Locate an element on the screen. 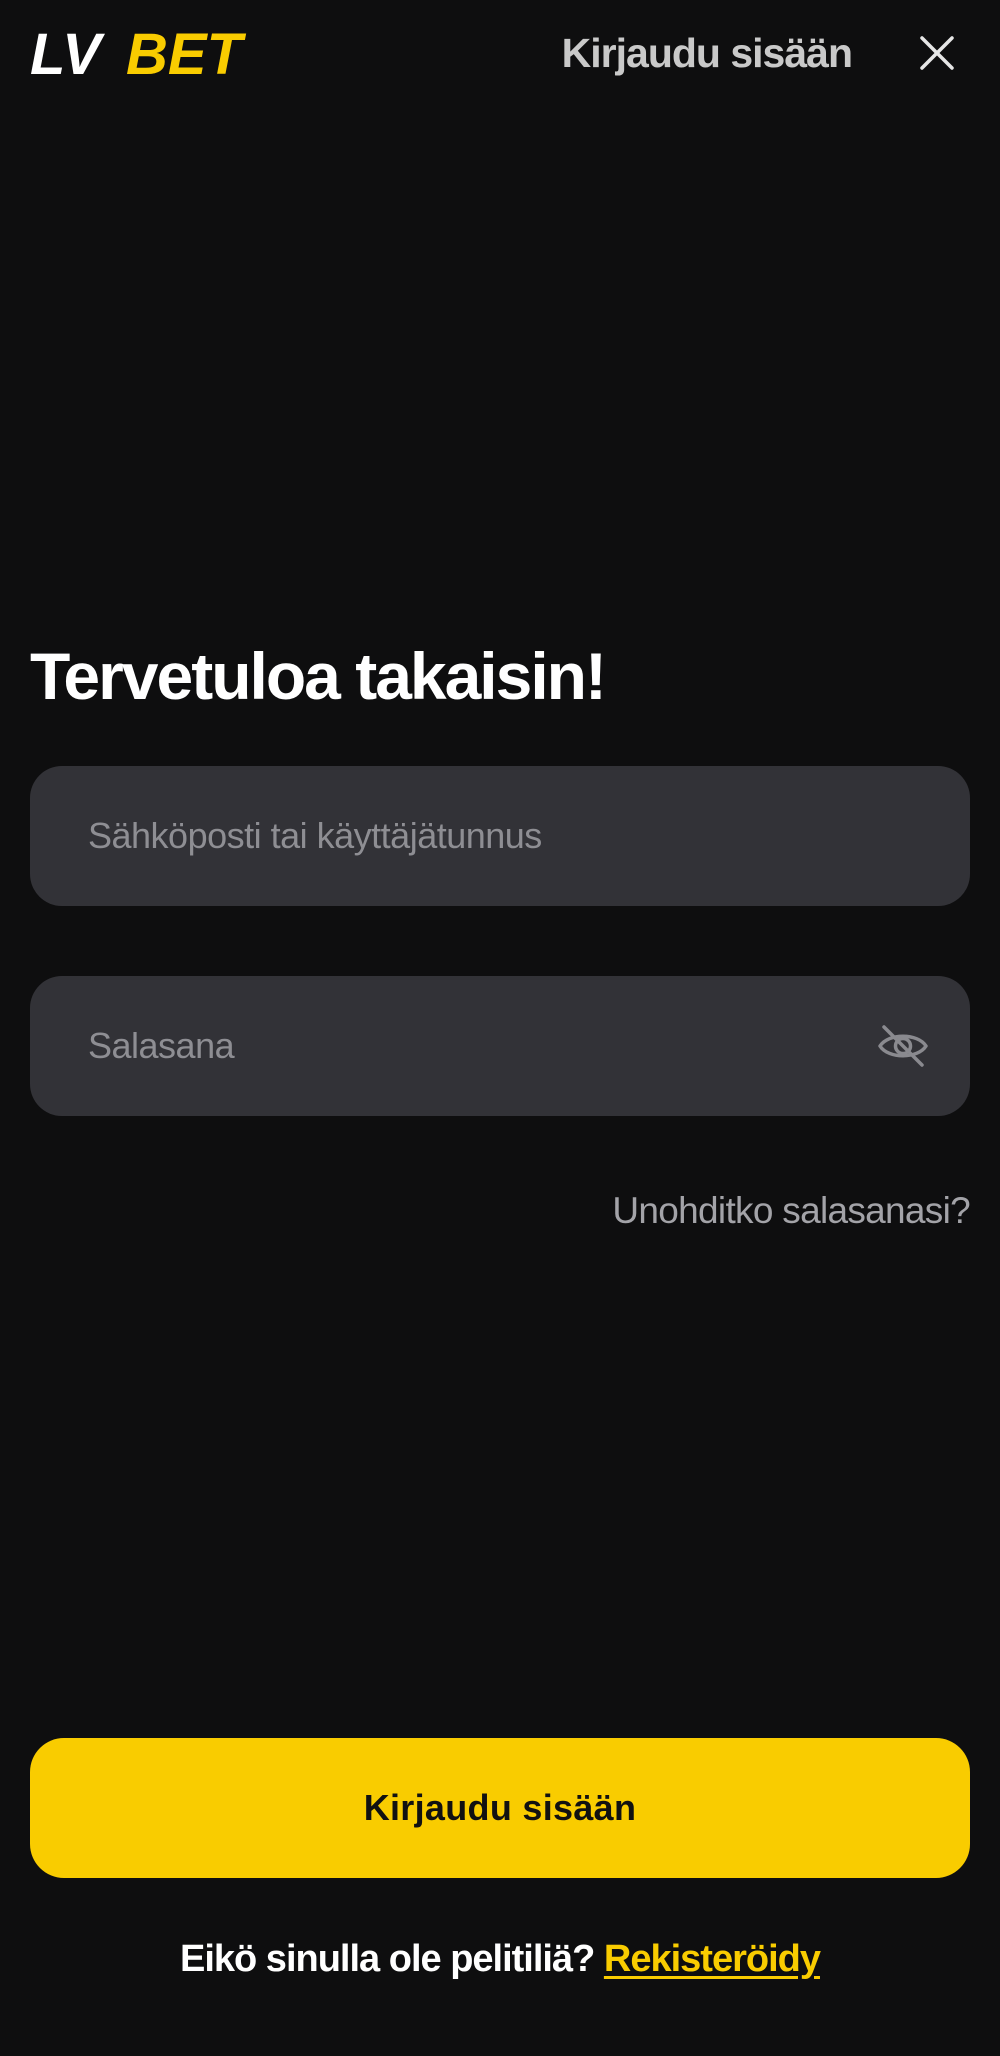  header: LV BET Kirjaudu sisään is located at coordinates (500, 55).